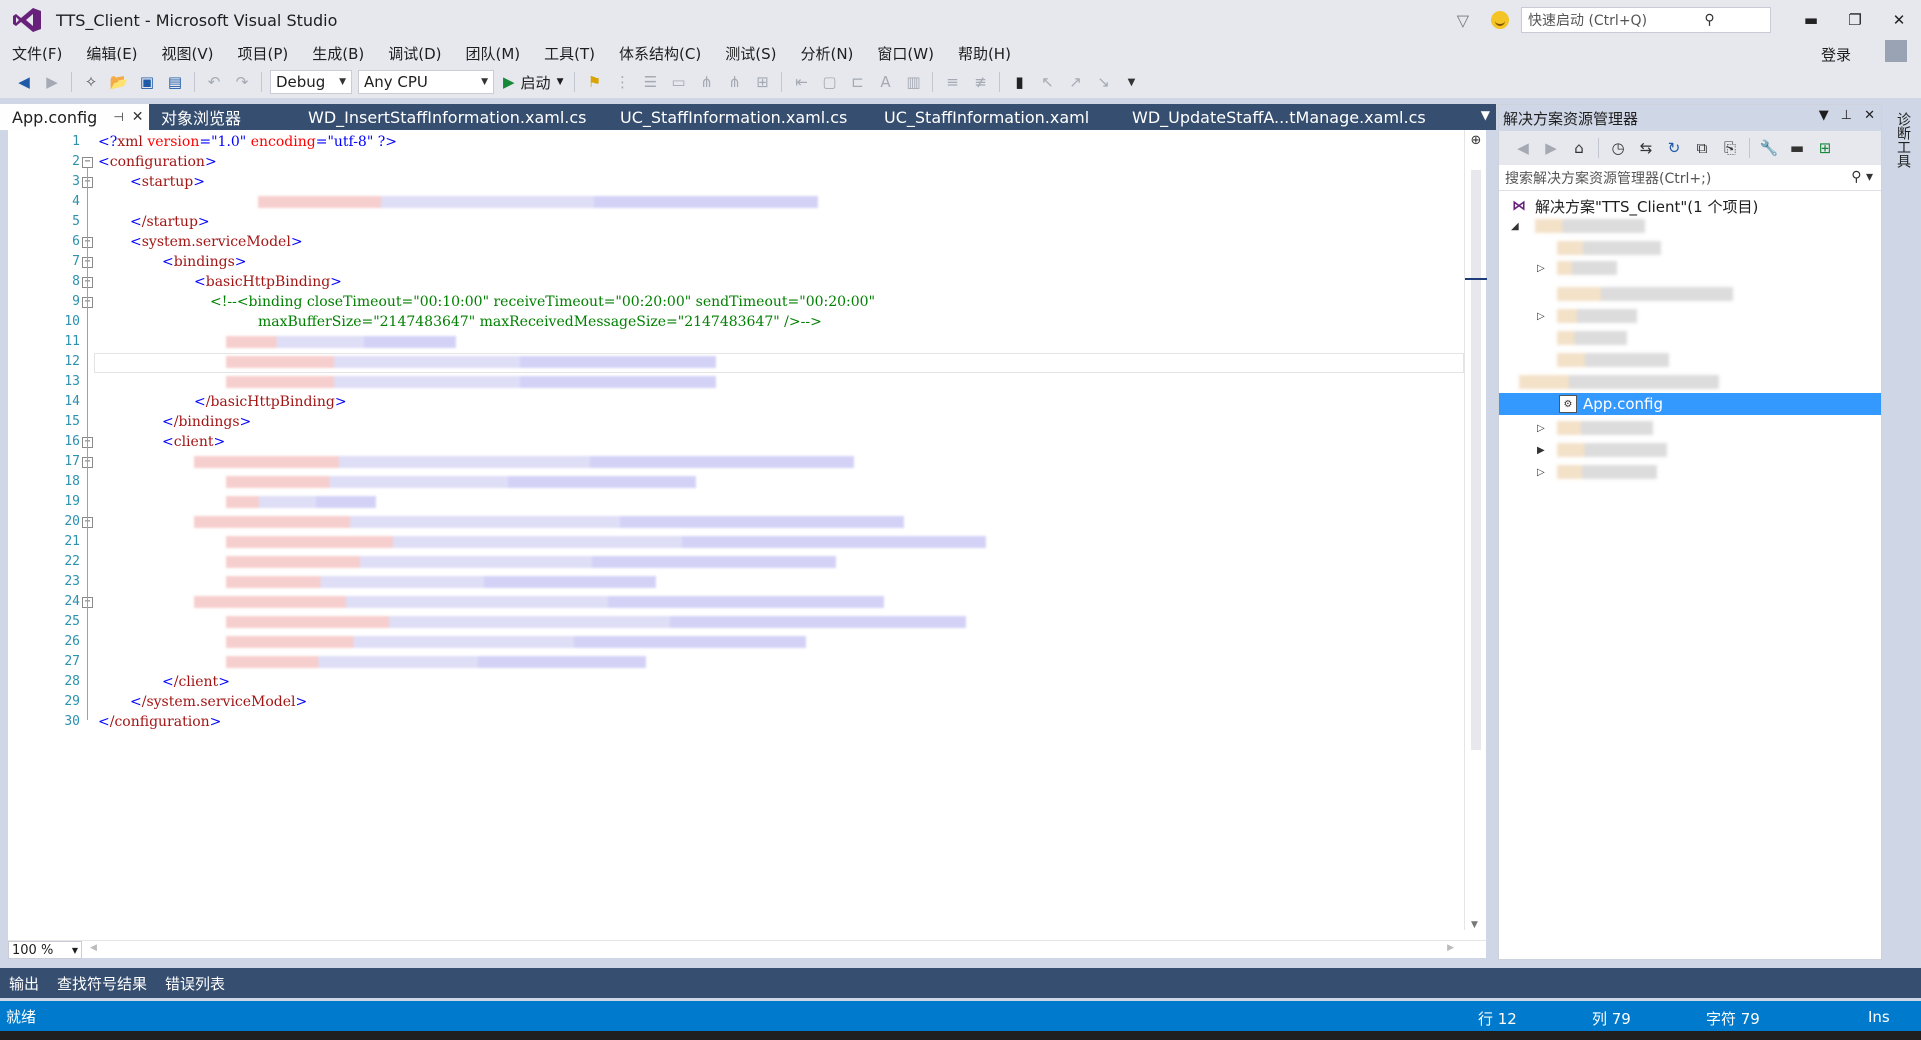  What do you see at coordinates (1797, 148) in the screenshot?
I see `preview-icon: ▬` at bounding box center [1797, 148].